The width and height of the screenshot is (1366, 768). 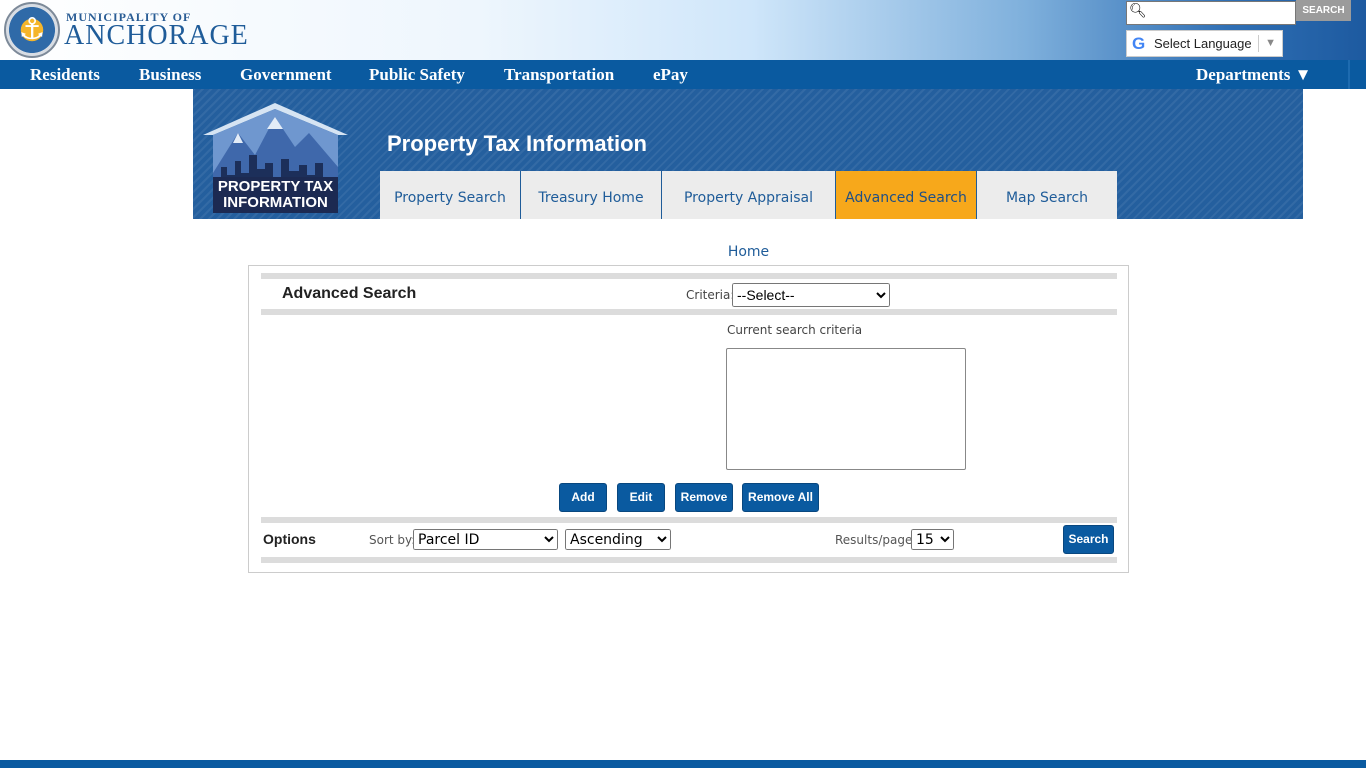 I want to click on nav-item-epay: ePay, so click(x=670, y=75).